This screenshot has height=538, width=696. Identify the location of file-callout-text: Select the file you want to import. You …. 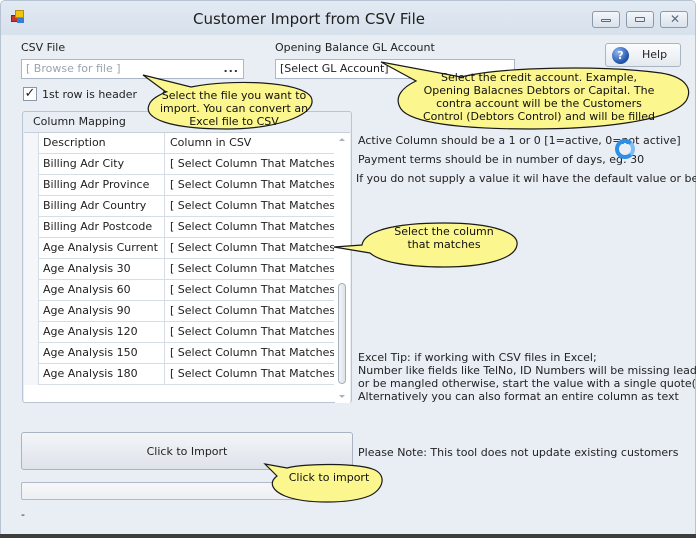
(234, 108).